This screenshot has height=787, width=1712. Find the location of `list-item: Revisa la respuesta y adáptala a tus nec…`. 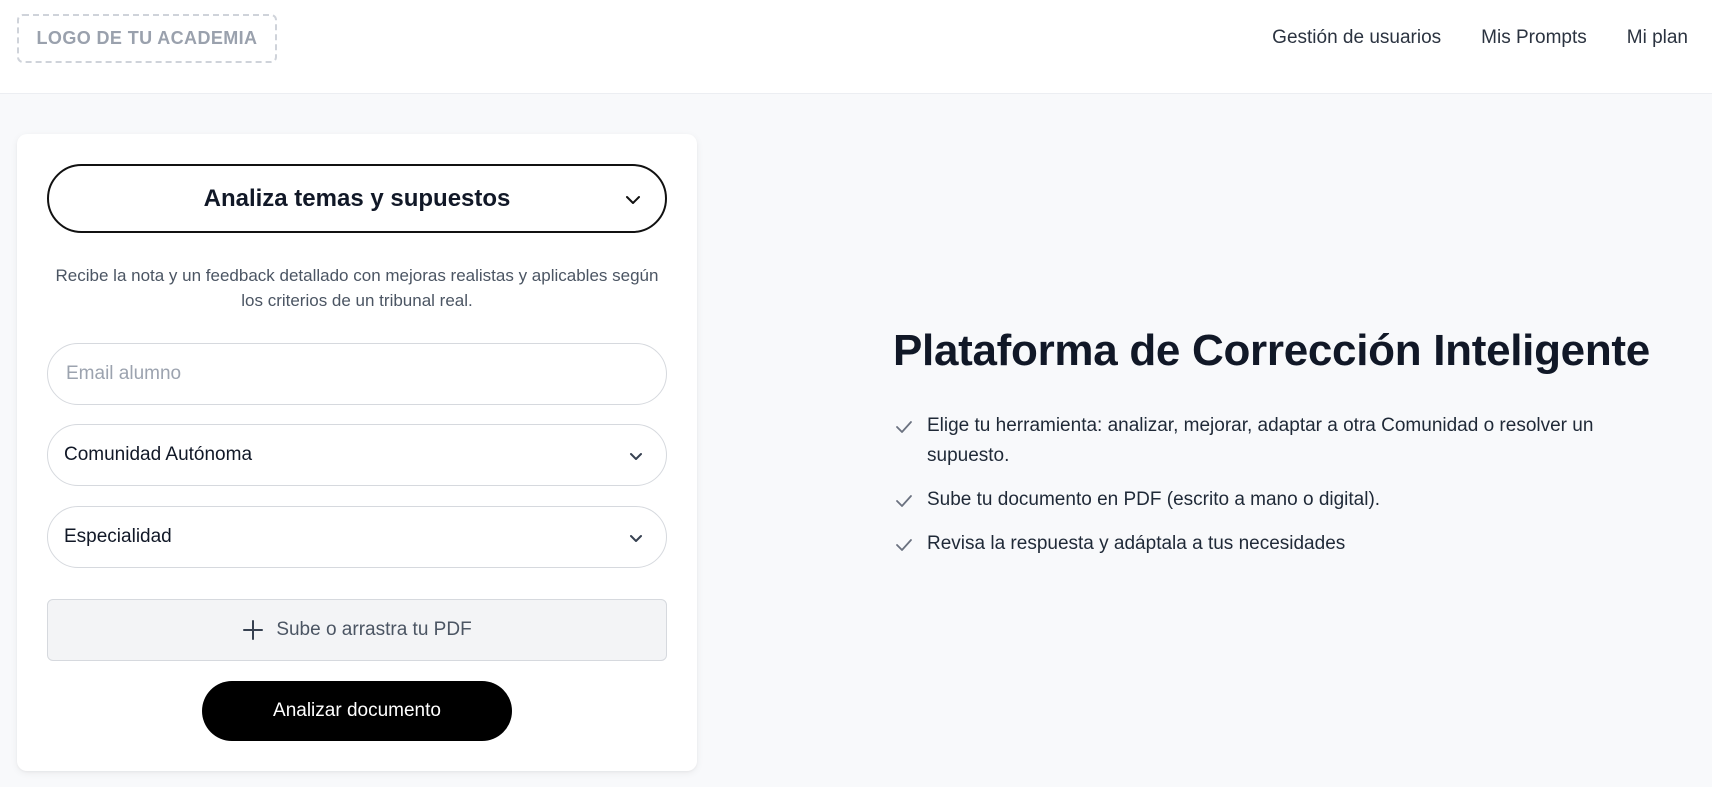

list-item: Revisa la respuesta y adáptala a tus nec… is located at coordinates (1273, 544).